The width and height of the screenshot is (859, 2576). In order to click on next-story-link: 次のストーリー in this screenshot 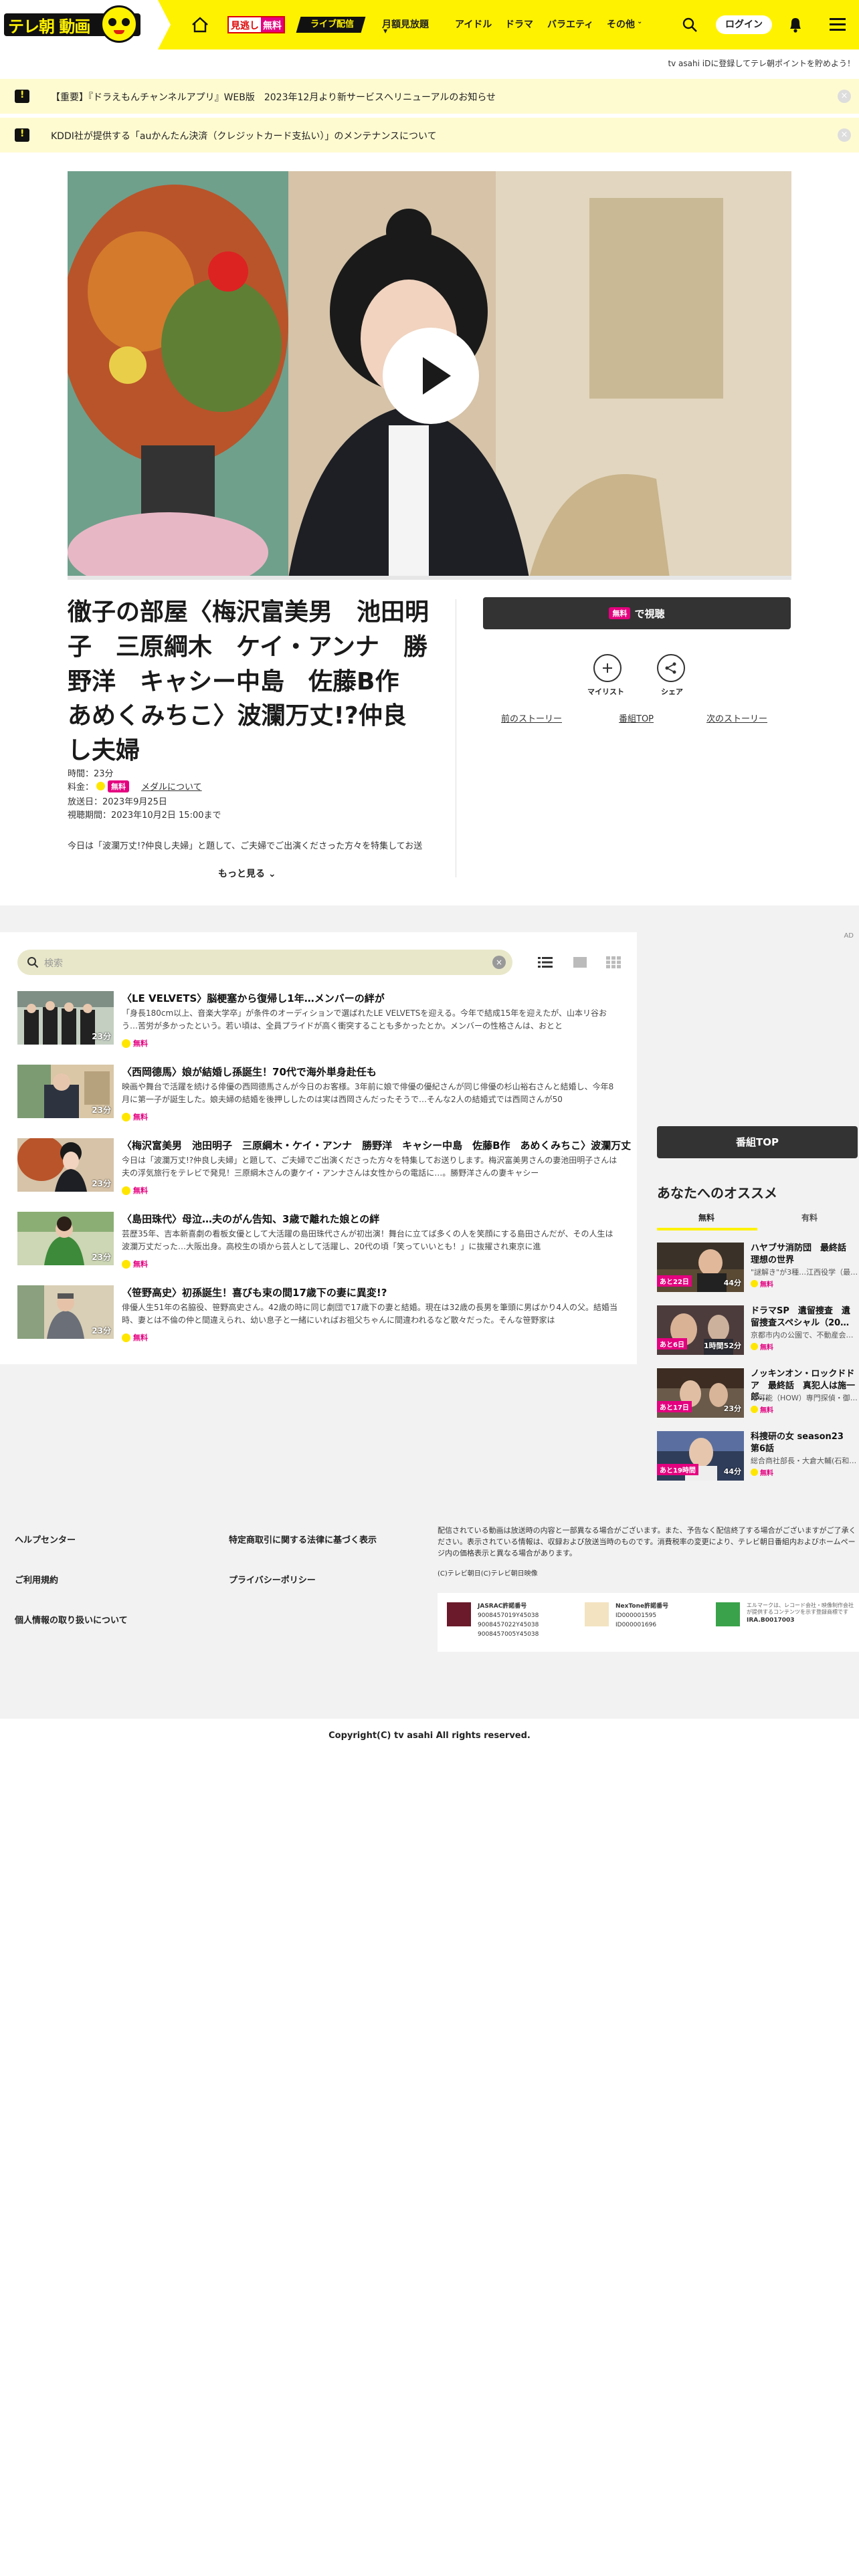, I will do `click(737, 718)`.